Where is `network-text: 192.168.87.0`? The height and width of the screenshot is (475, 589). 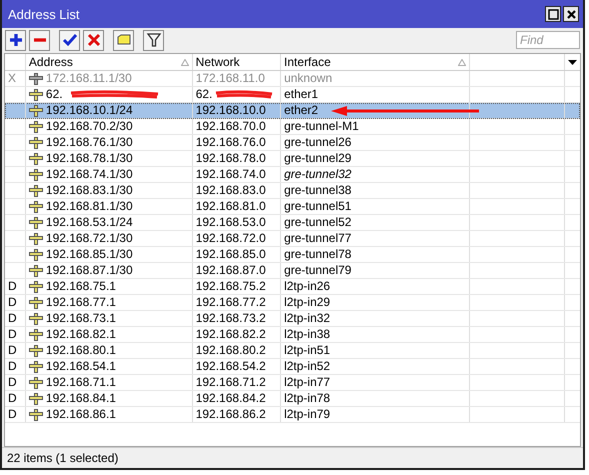
network-text: 192.168.87.0 is located at coordinates (231, 270).